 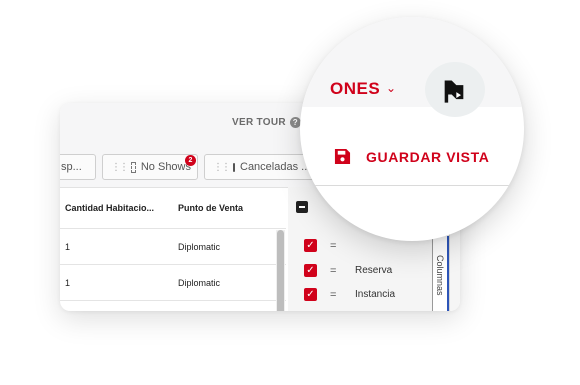 What do you see at coordinates (440, 275) in the screenshot?
I see `columnas-tab-label: Columnas` at bounding box center [440, 275].